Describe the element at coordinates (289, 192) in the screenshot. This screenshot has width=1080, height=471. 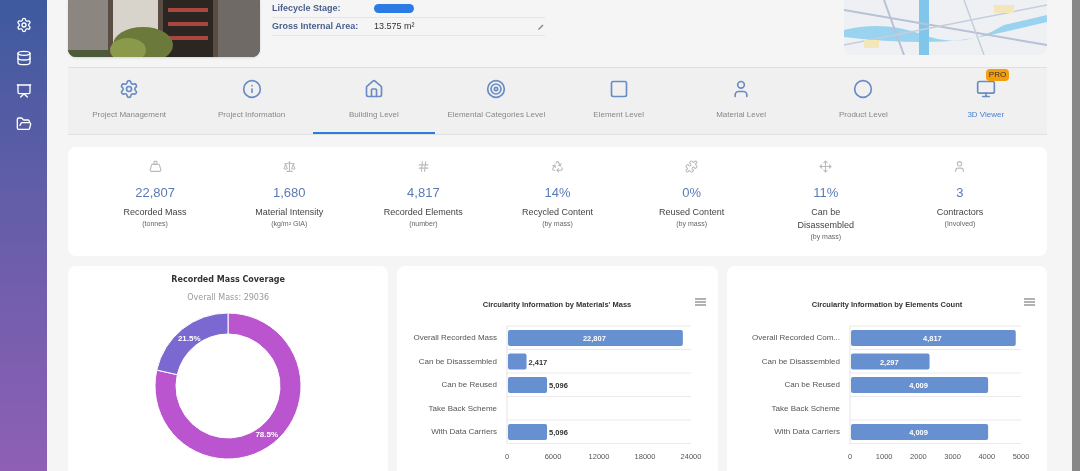
I see `stat-value: 1,680` at that location.